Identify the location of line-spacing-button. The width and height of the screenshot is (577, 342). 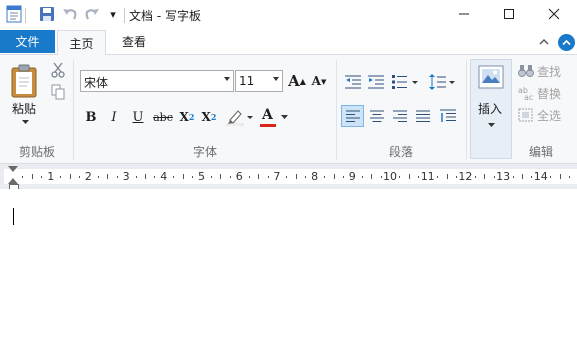
(443, 82).